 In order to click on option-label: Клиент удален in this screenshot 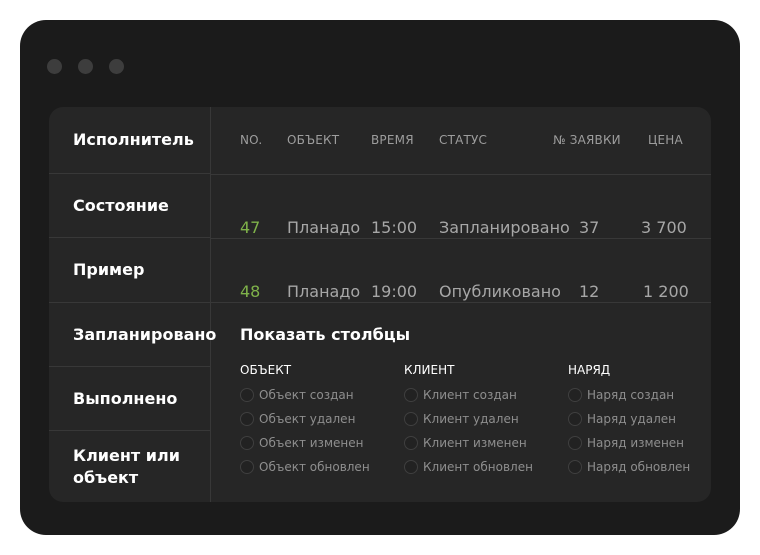, I will do `click(471, 419)`.